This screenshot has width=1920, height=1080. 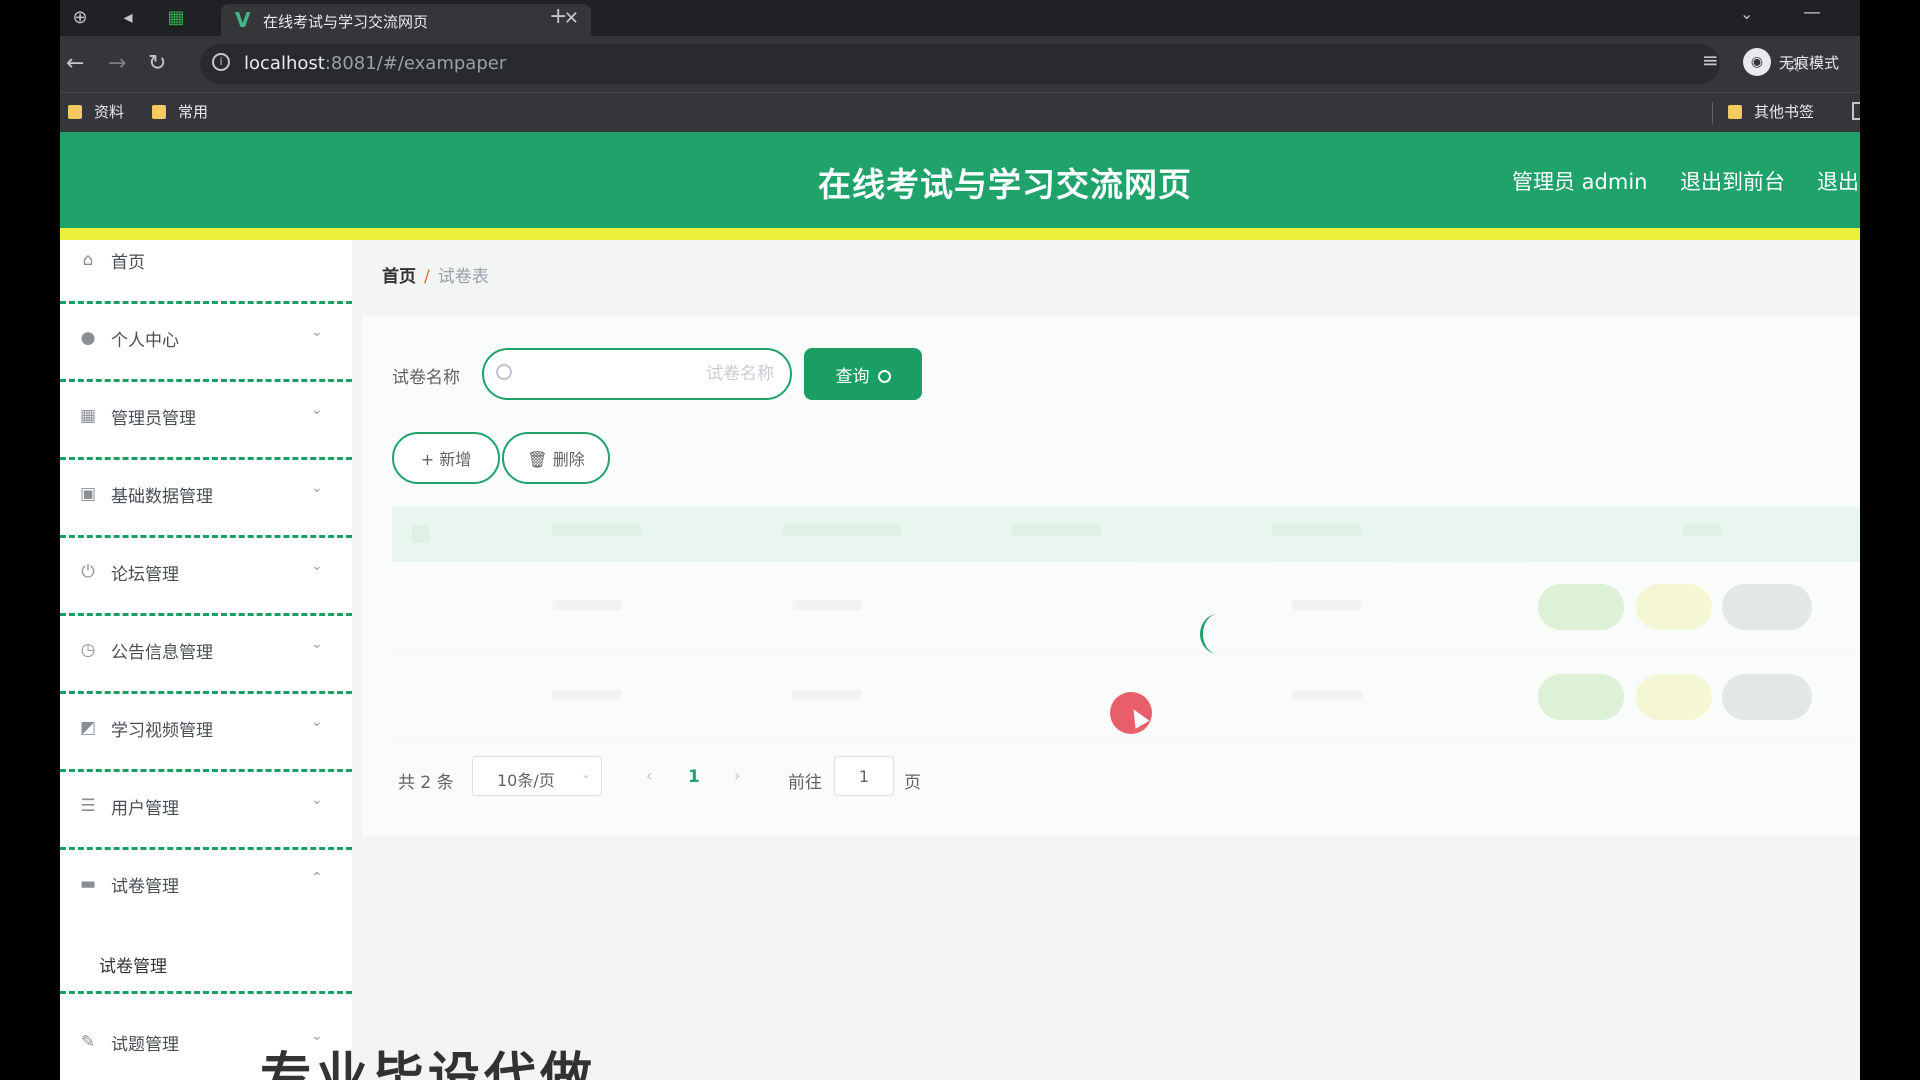 I want to click on watermark-overlay-text: 专业毕设代做, so click(x=428, y=1064).